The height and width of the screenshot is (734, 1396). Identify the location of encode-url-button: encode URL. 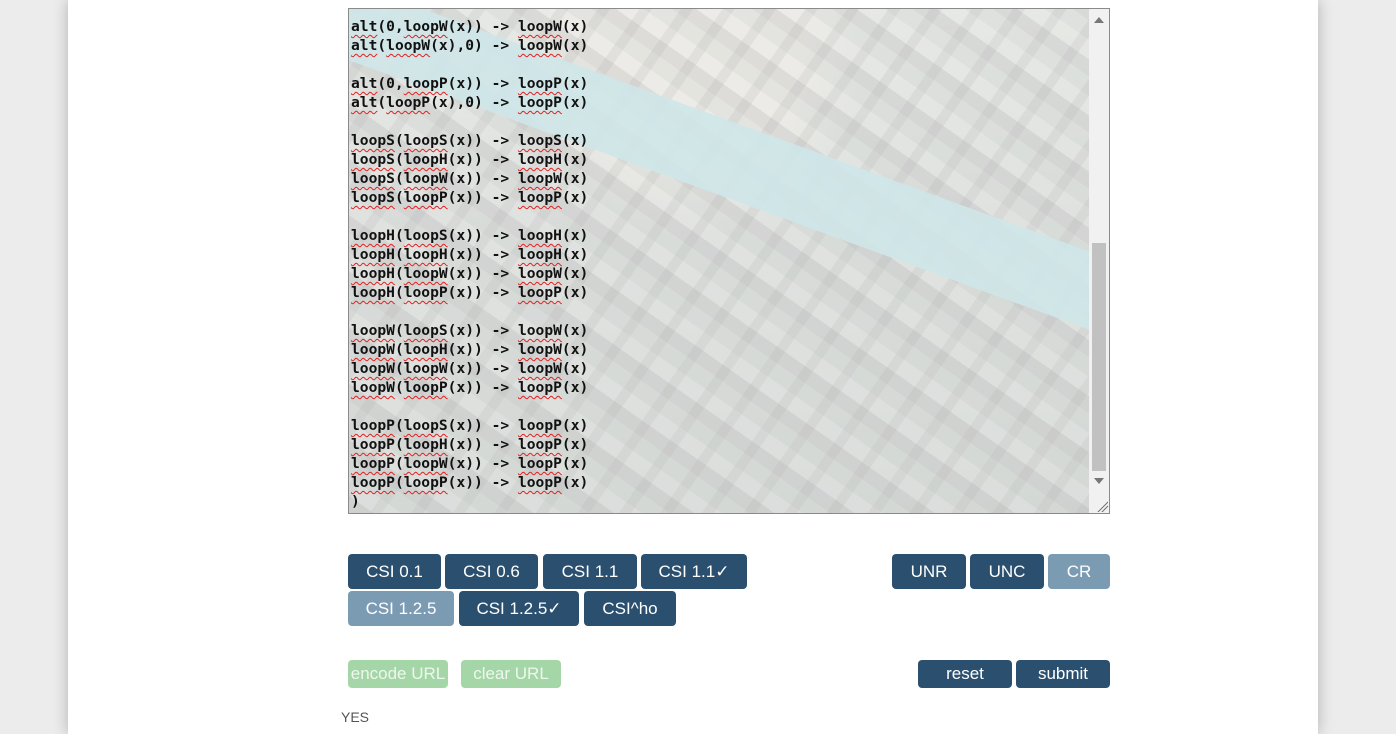
(398, 674).